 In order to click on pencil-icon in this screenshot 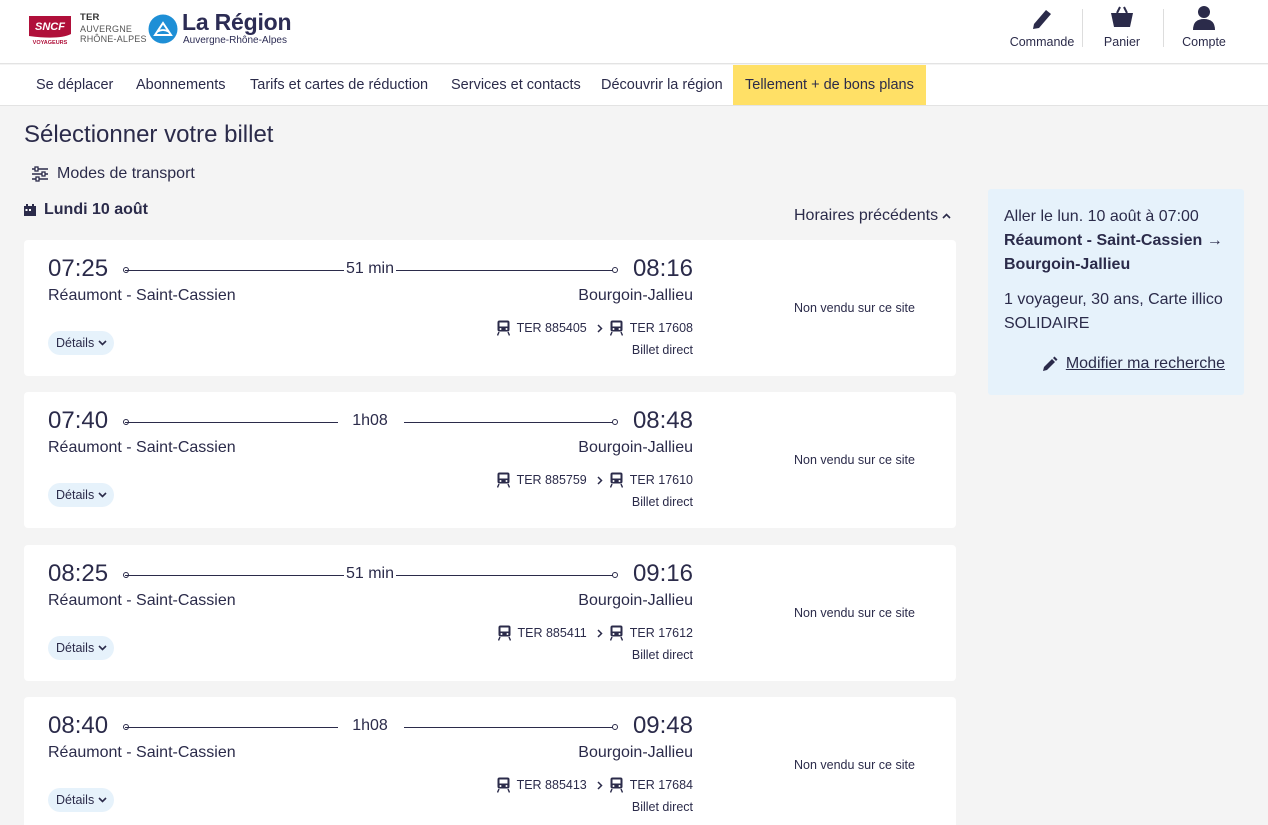, I will do `click(1050, 363)`.